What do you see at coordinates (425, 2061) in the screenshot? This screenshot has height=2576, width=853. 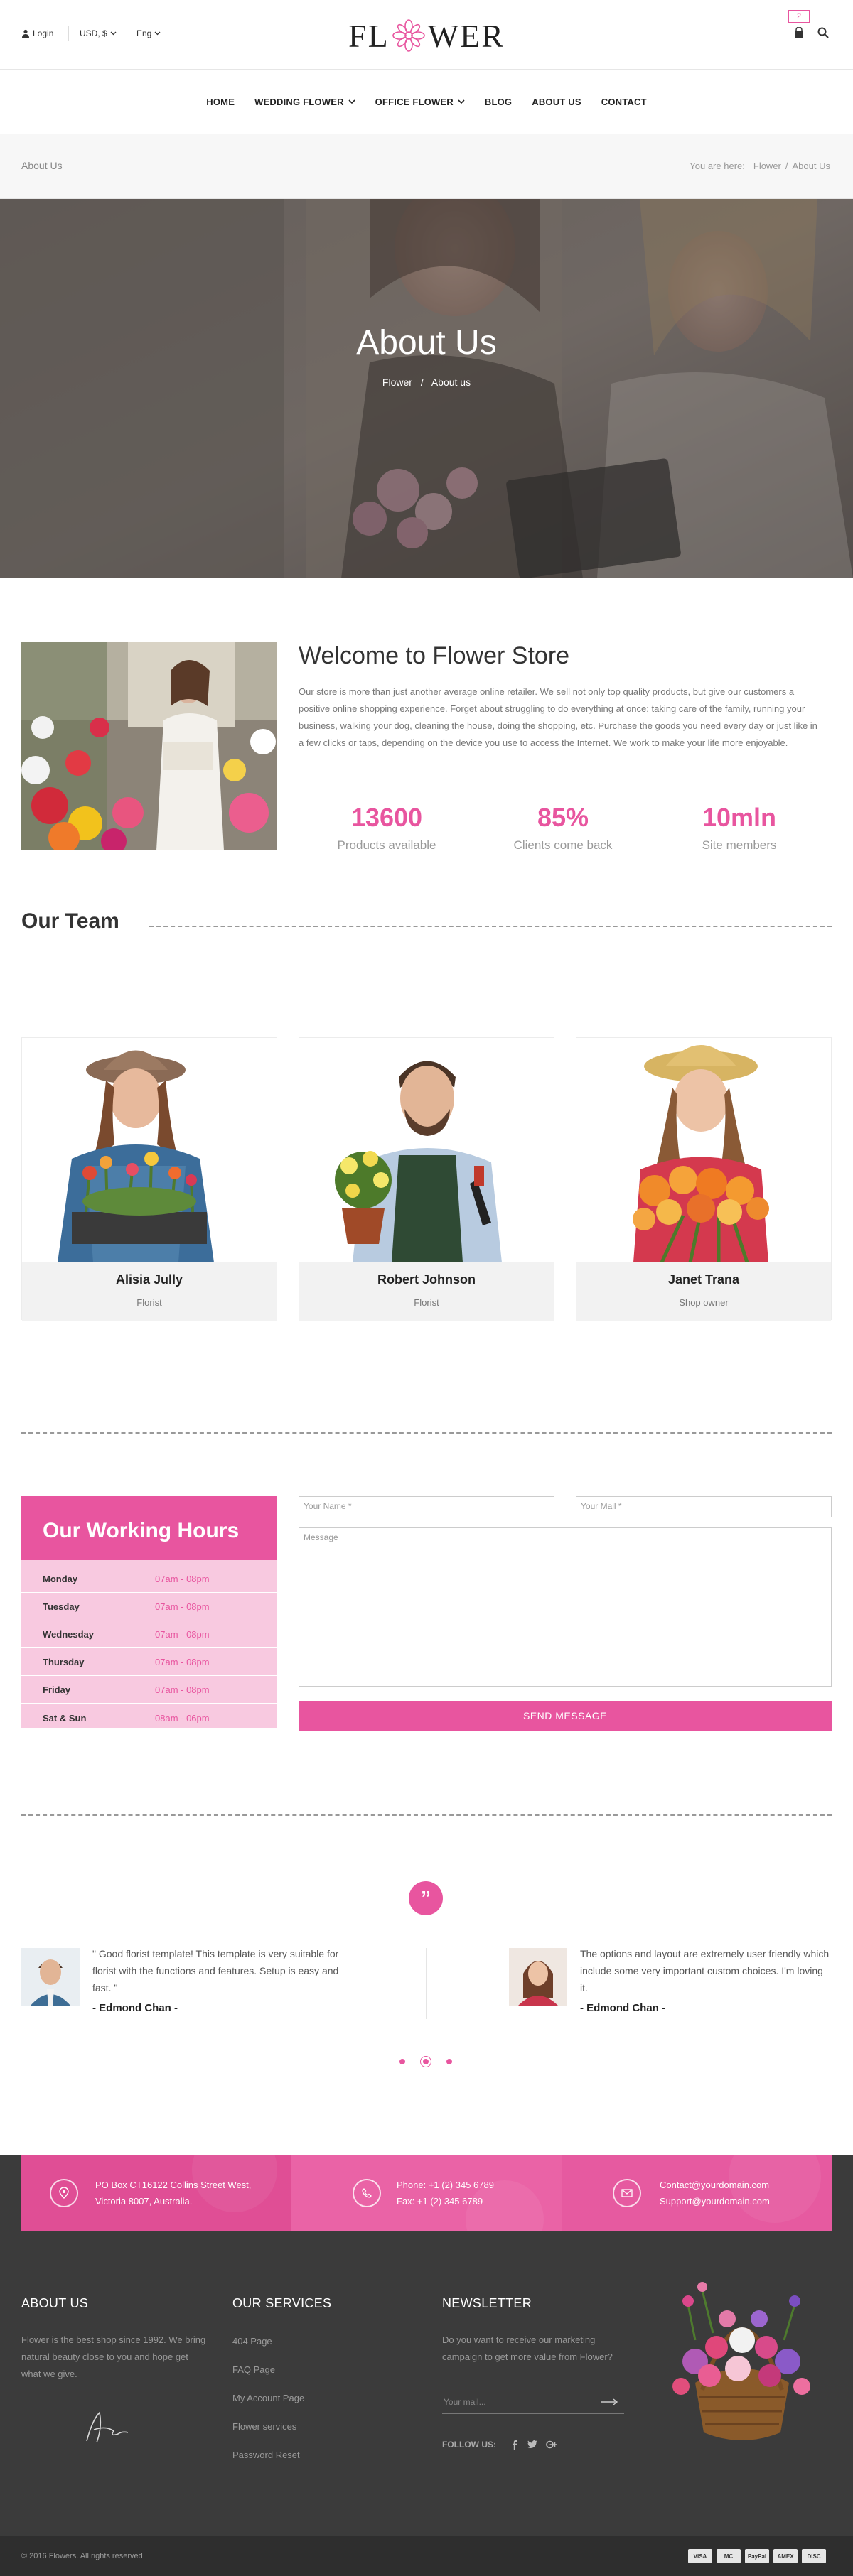 I see `carousel-dot-active` at bounding box center [425, 2061].